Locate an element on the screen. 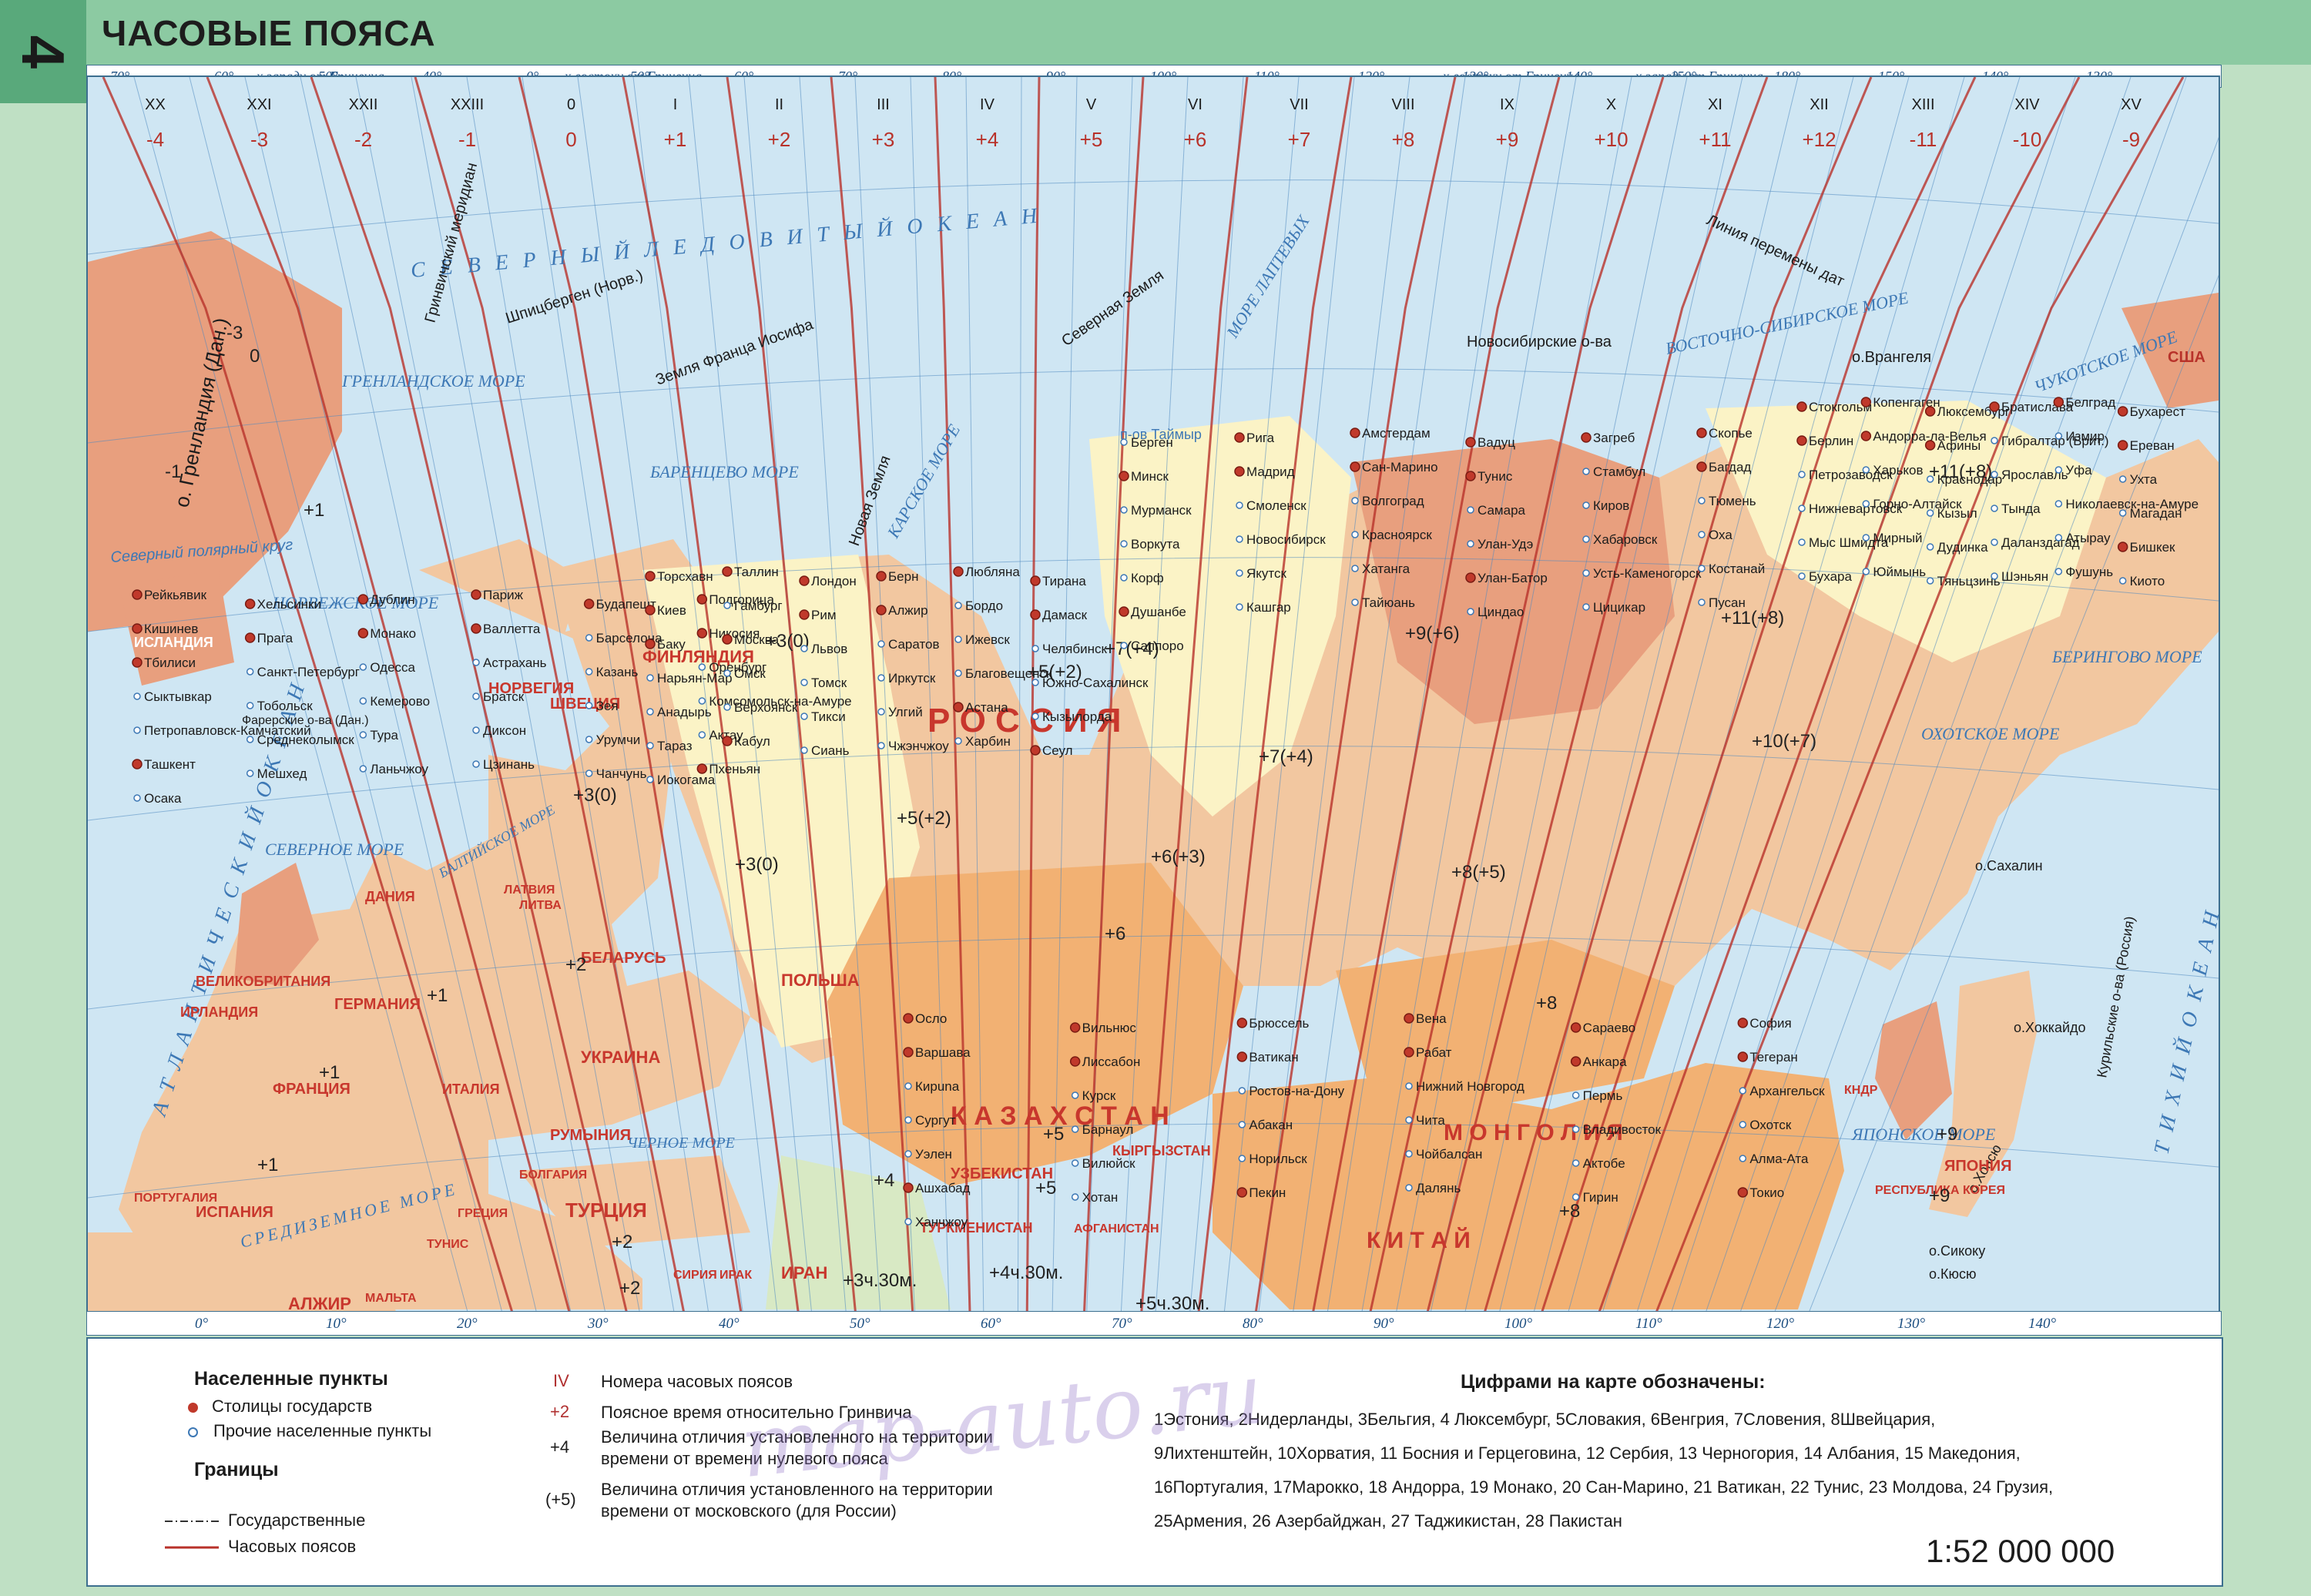 The width and height of the screenshot is (2311, 1596). city: Ханчжоу is located at coordinates (936, 1222).